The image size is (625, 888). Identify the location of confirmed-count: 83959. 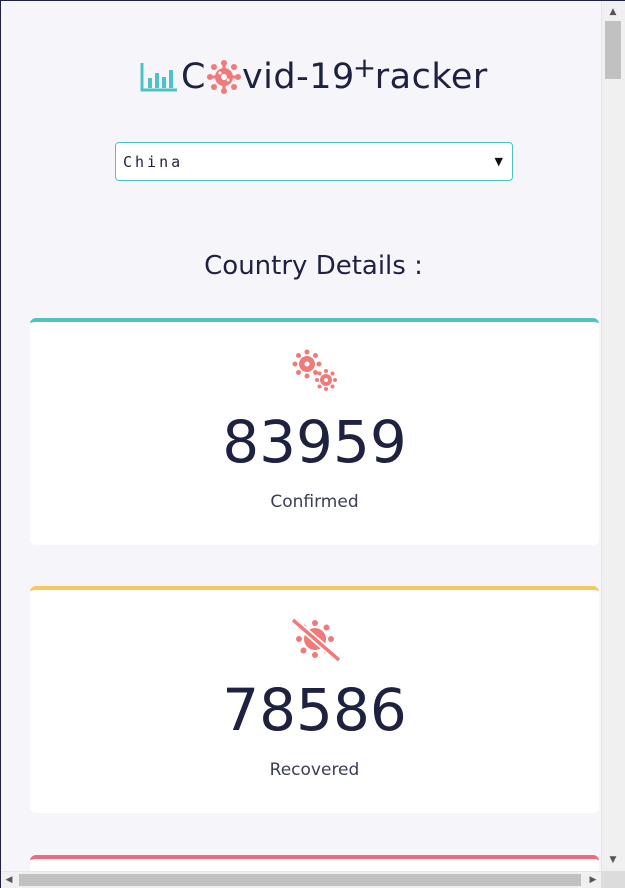
(314, 442).